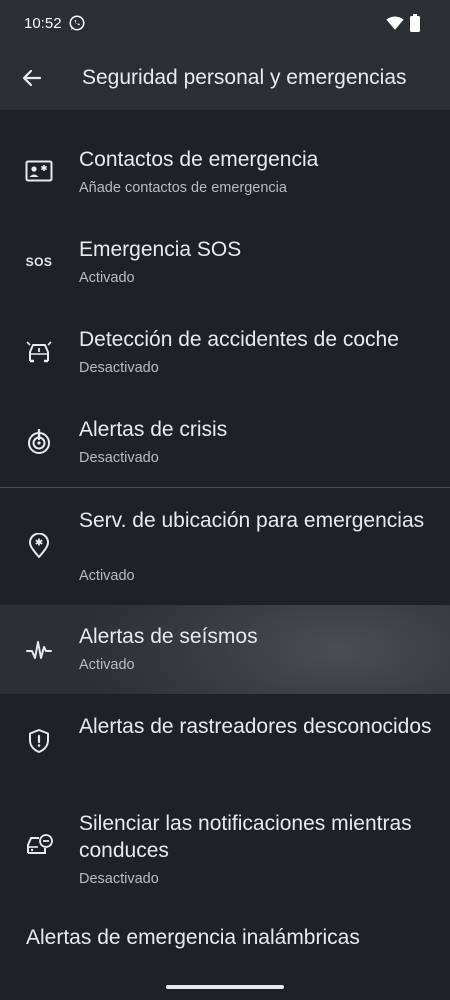 This screenshot has width=450, height=1000. What do you see at coordinates (395, 23) in the screenshot?
I see `wifi-icon` at bounding box center [395, 23].